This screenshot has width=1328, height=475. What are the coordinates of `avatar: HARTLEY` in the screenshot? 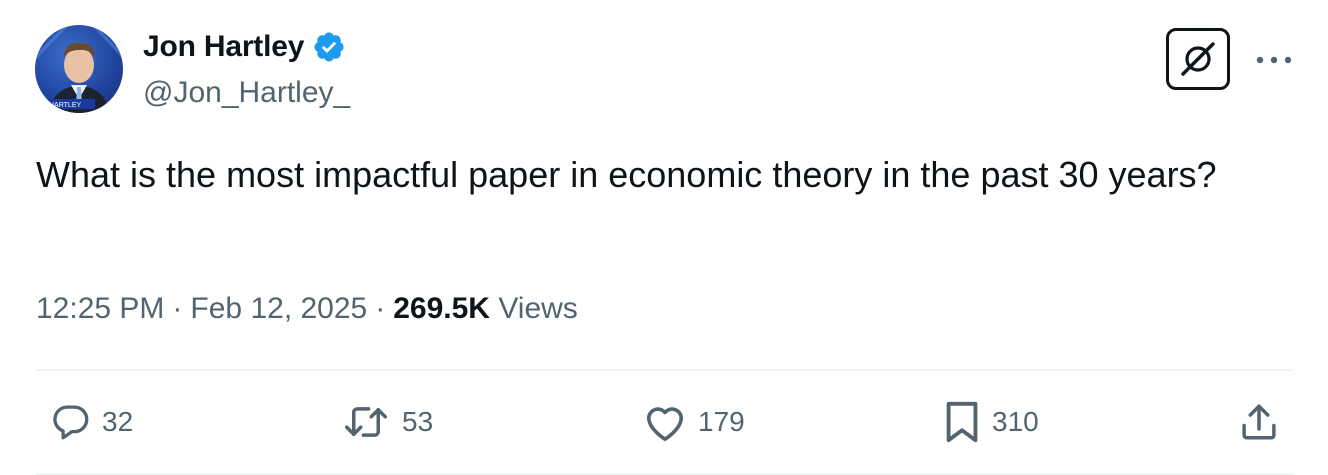 It's located at (79, 69).